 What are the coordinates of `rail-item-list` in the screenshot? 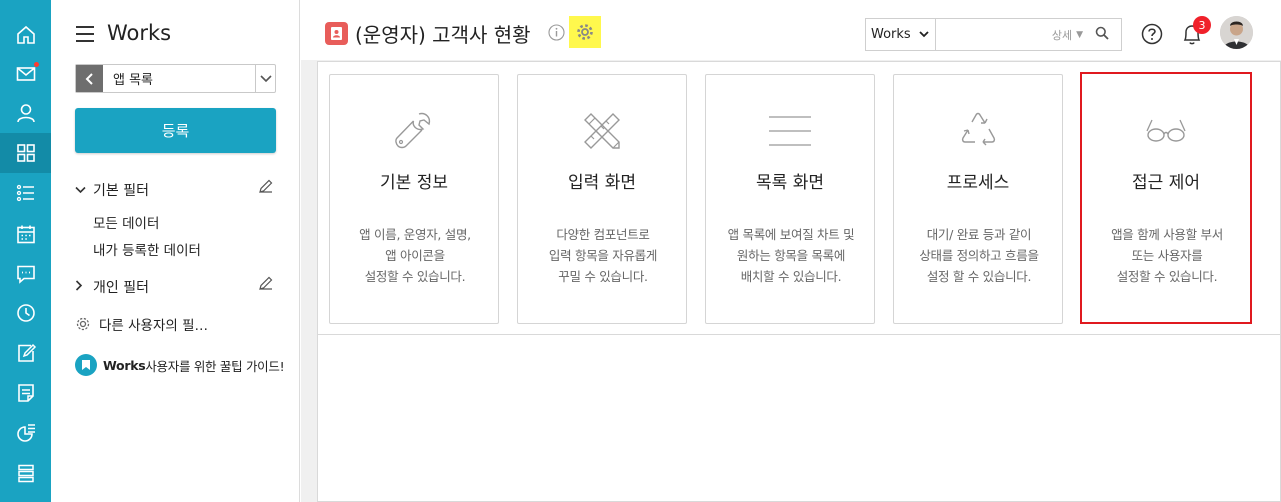 It's located at (25, 193).